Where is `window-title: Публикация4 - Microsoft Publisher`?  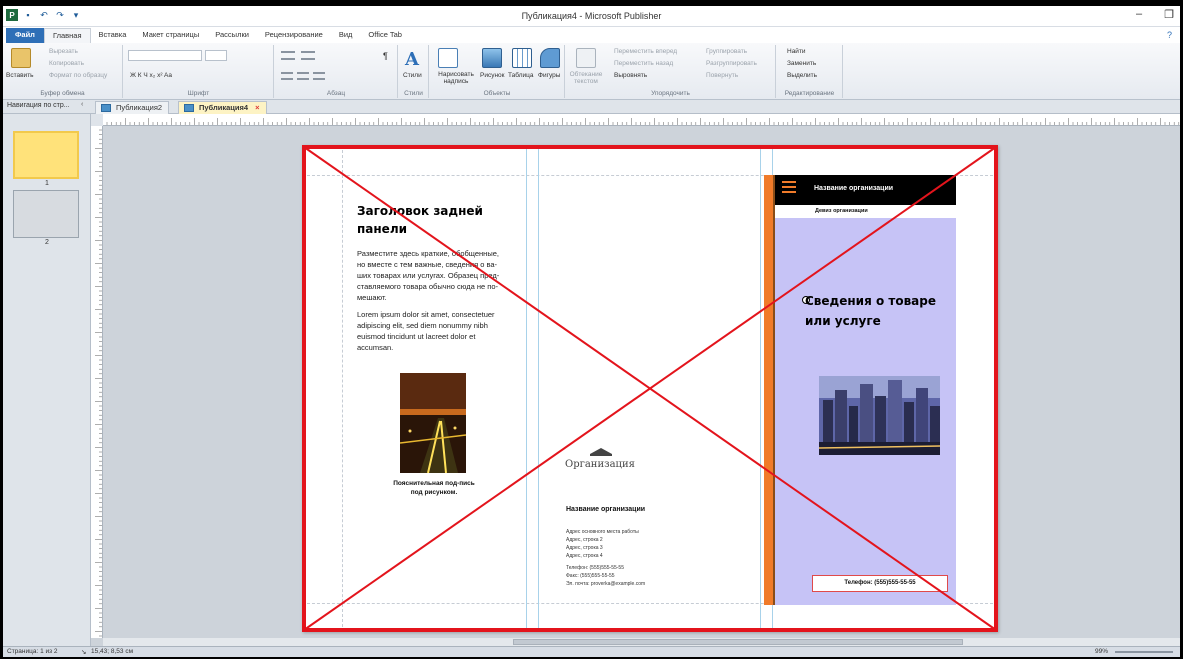 window-title: Публикация4 - Microsoft Publisher is located at coordinates (591, 16).